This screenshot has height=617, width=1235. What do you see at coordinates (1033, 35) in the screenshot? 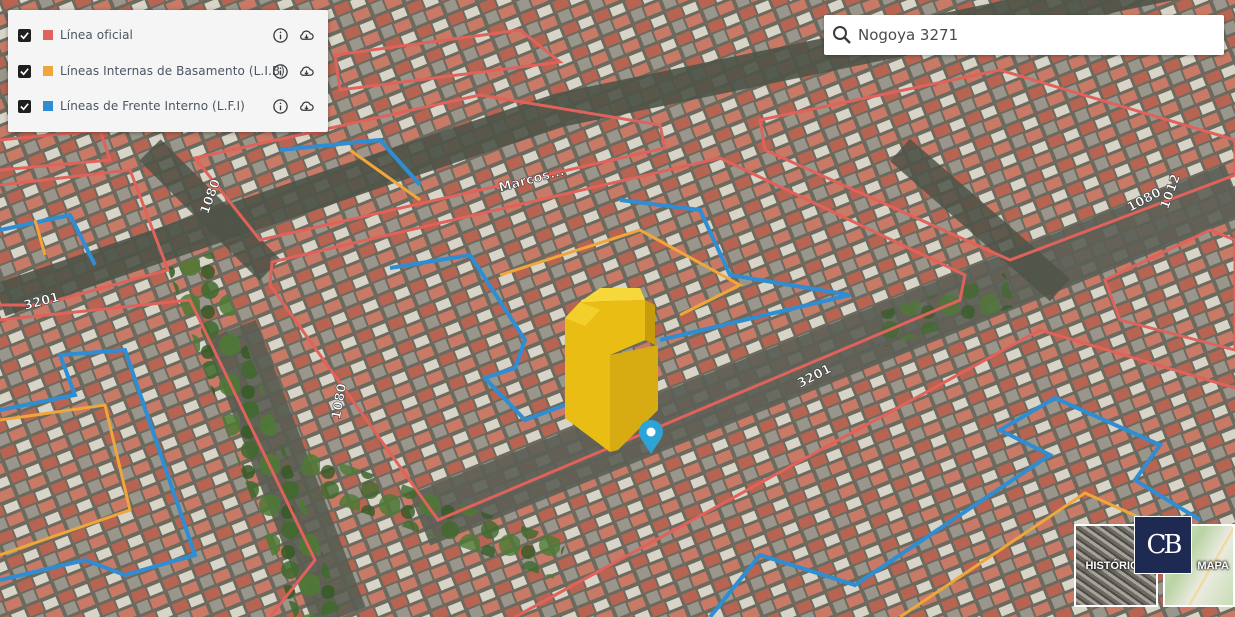
I see `search-input` at bounding box center [1033, 35].